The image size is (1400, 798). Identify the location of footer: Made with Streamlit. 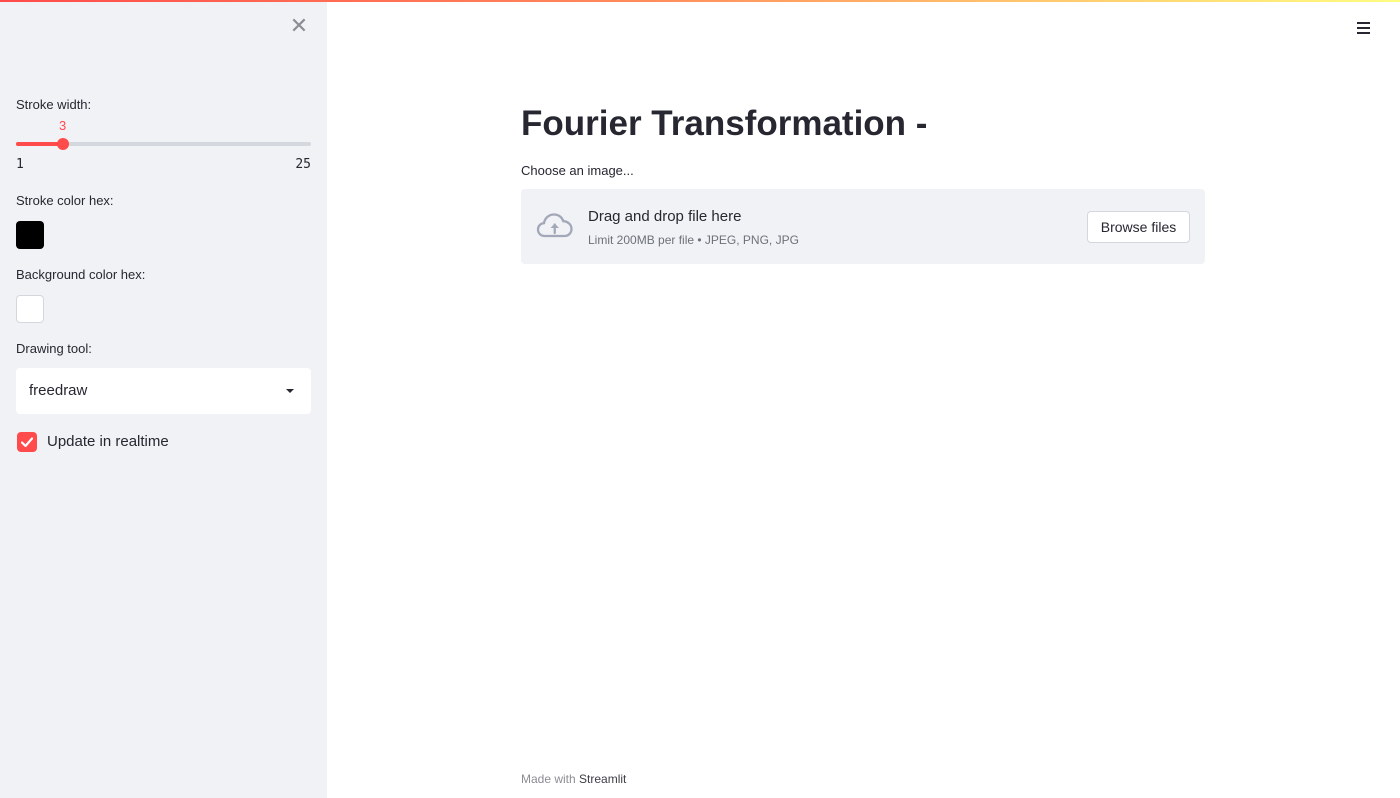
(573, 779).